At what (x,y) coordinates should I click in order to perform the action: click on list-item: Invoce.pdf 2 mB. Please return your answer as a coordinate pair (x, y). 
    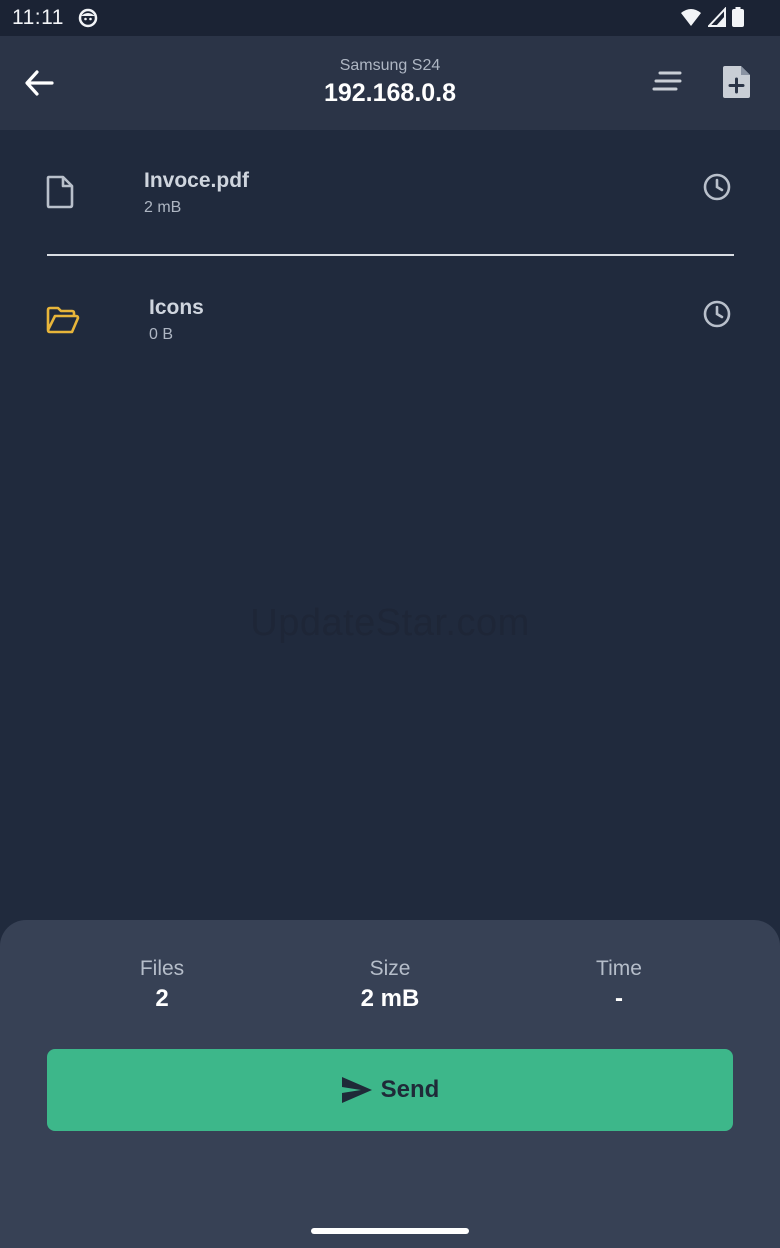
    Looking at the image, I should click on (390, 200).